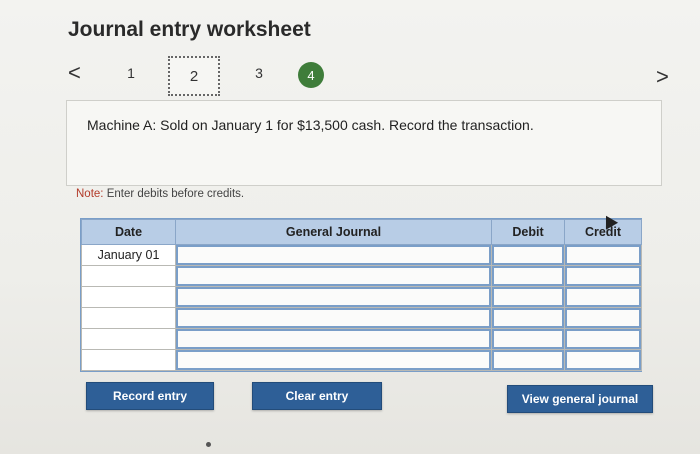 The image size is (700, 454). I want to click on step-2-current: 2, so click(194, 76).